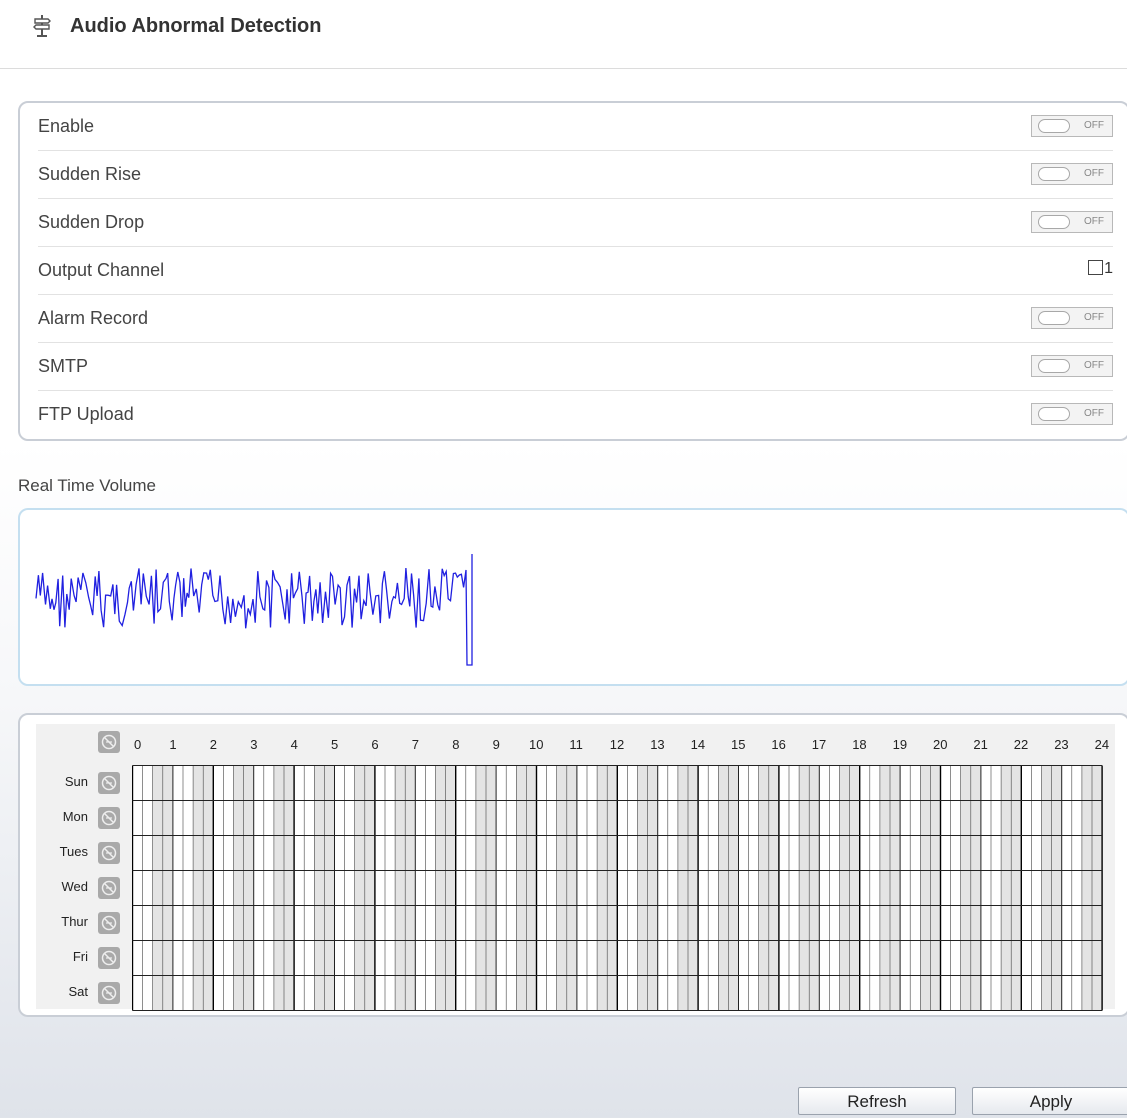  Describe the element at coordinates (877, 1101) in the screenshot. I see `refresh-button: Refresh` at that location.